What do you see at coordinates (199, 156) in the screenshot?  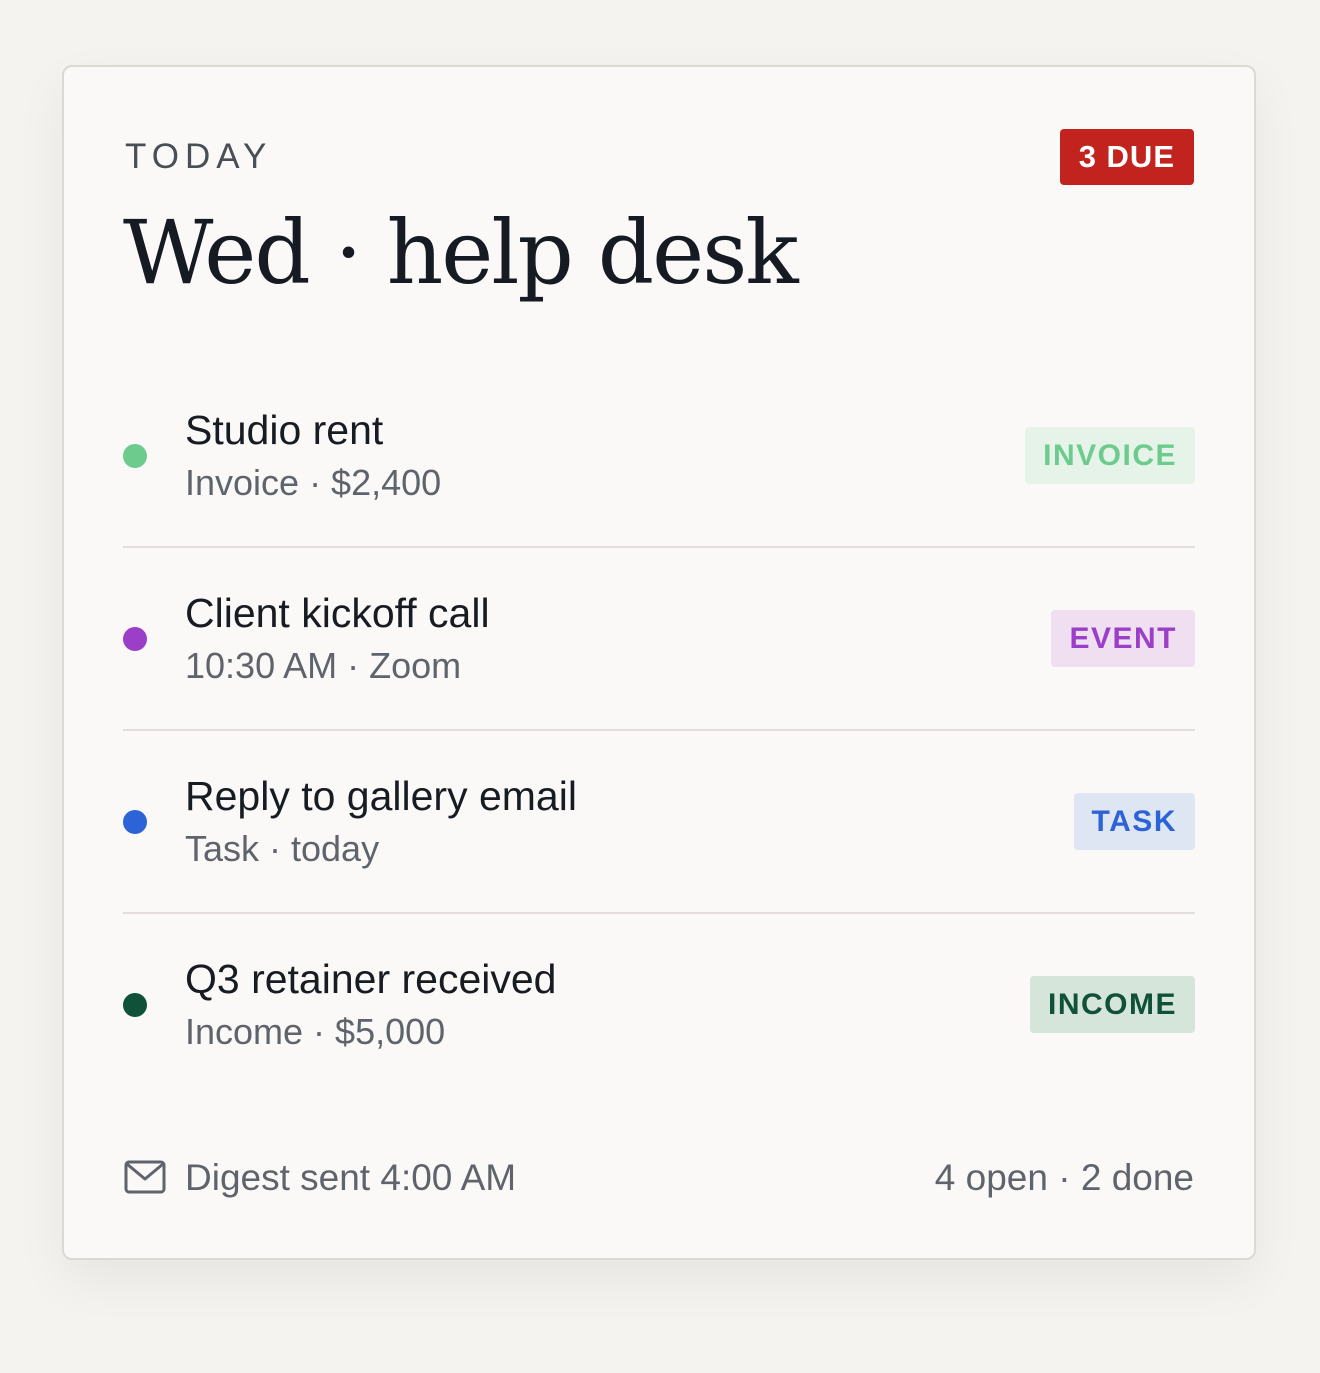 I see `eyebrow-label: TODAY` at bounding box center [199, 156].